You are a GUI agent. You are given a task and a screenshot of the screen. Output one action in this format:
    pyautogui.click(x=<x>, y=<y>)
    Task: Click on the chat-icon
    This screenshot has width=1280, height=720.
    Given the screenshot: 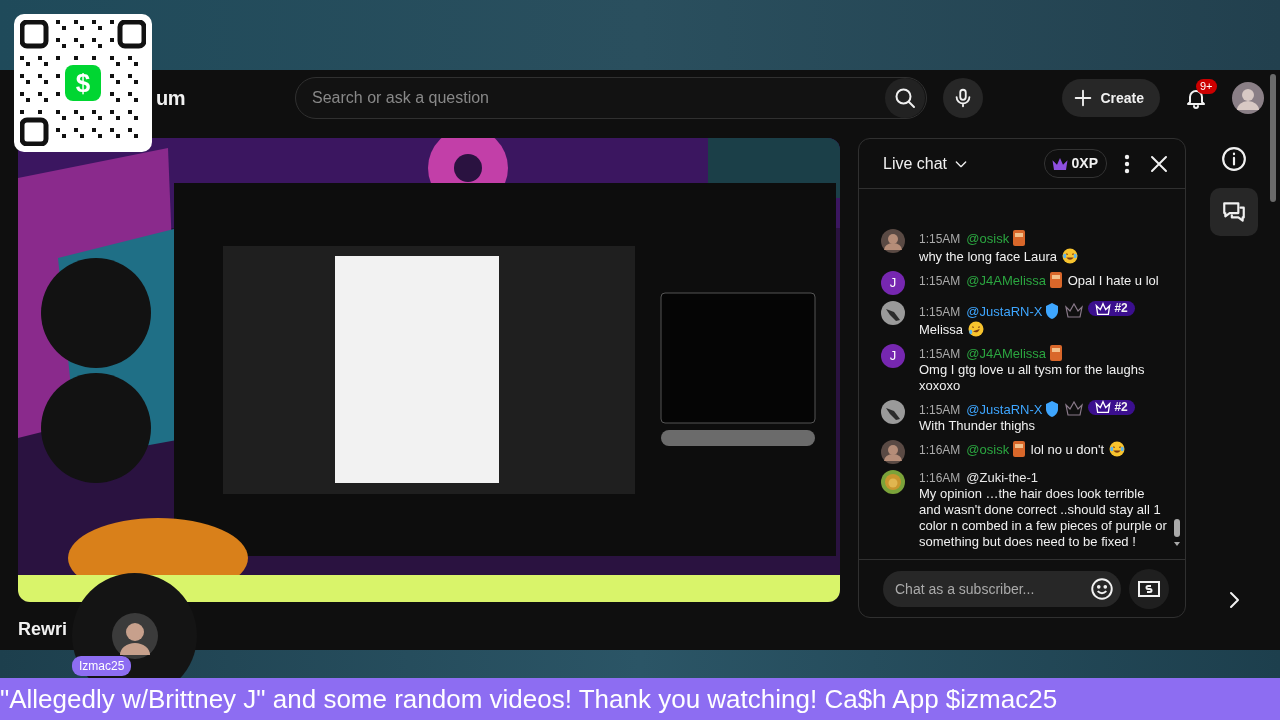 What is the action you would take?
    pyautogui.click(x=1234, y=212)
    